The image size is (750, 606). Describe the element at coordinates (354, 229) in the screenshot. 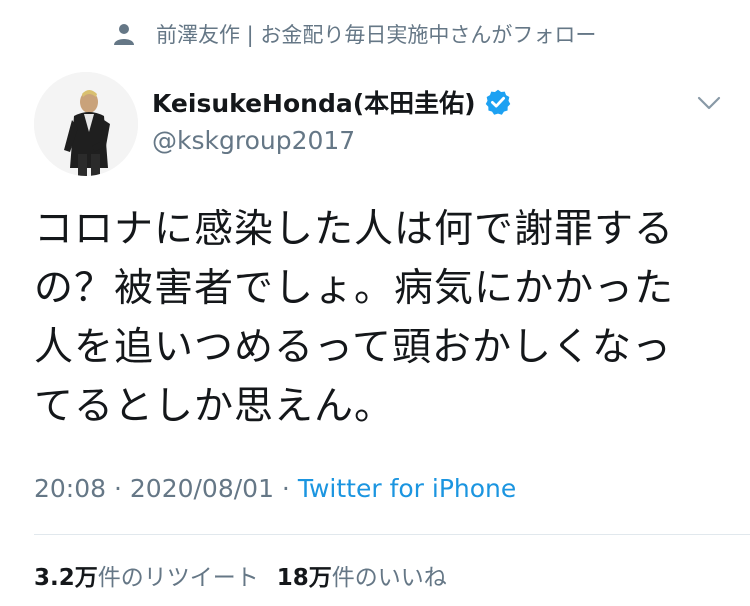

I see `tweet-line: コロナに感染した人は何で謝罪する` at that location.